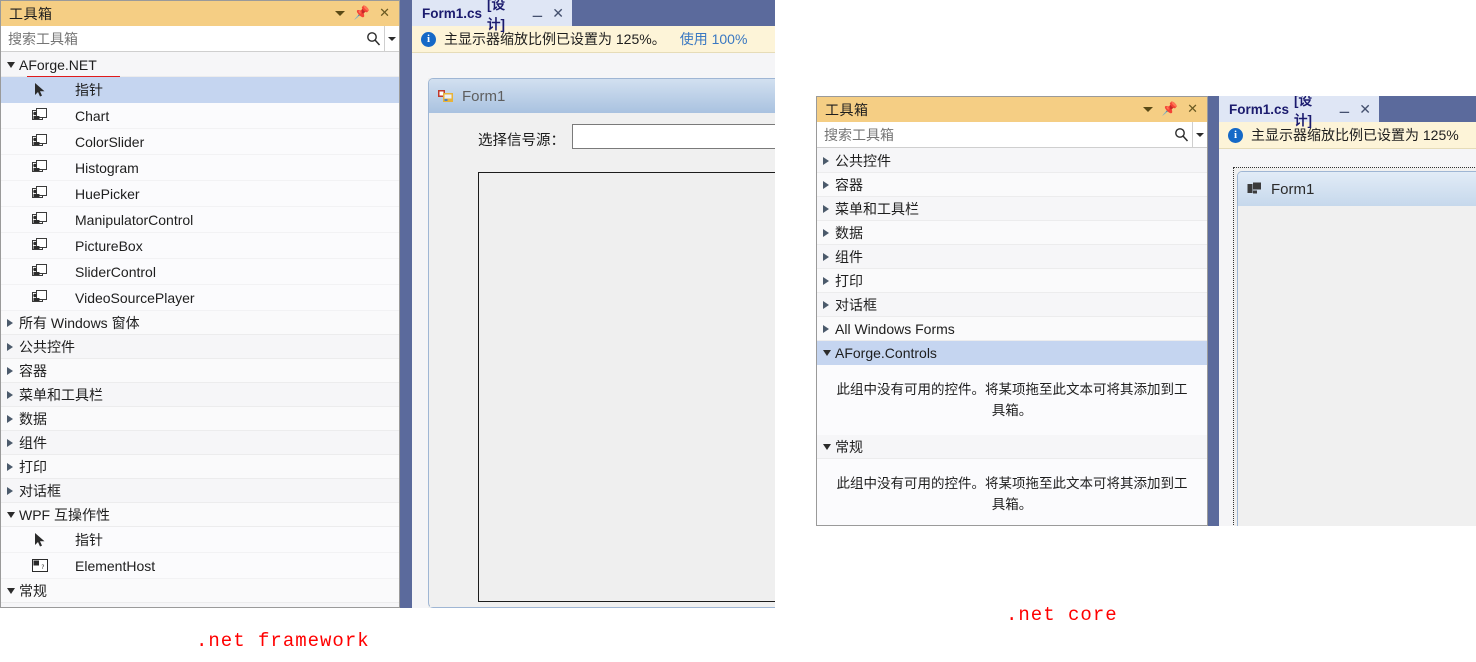 The width and height of the screenshot is (1476, 662). Describe the element at coordinates (200, 298) in the screenshot. I see `toolbox-item-videosourceplayer: VideoSourcePlayer` at that location.